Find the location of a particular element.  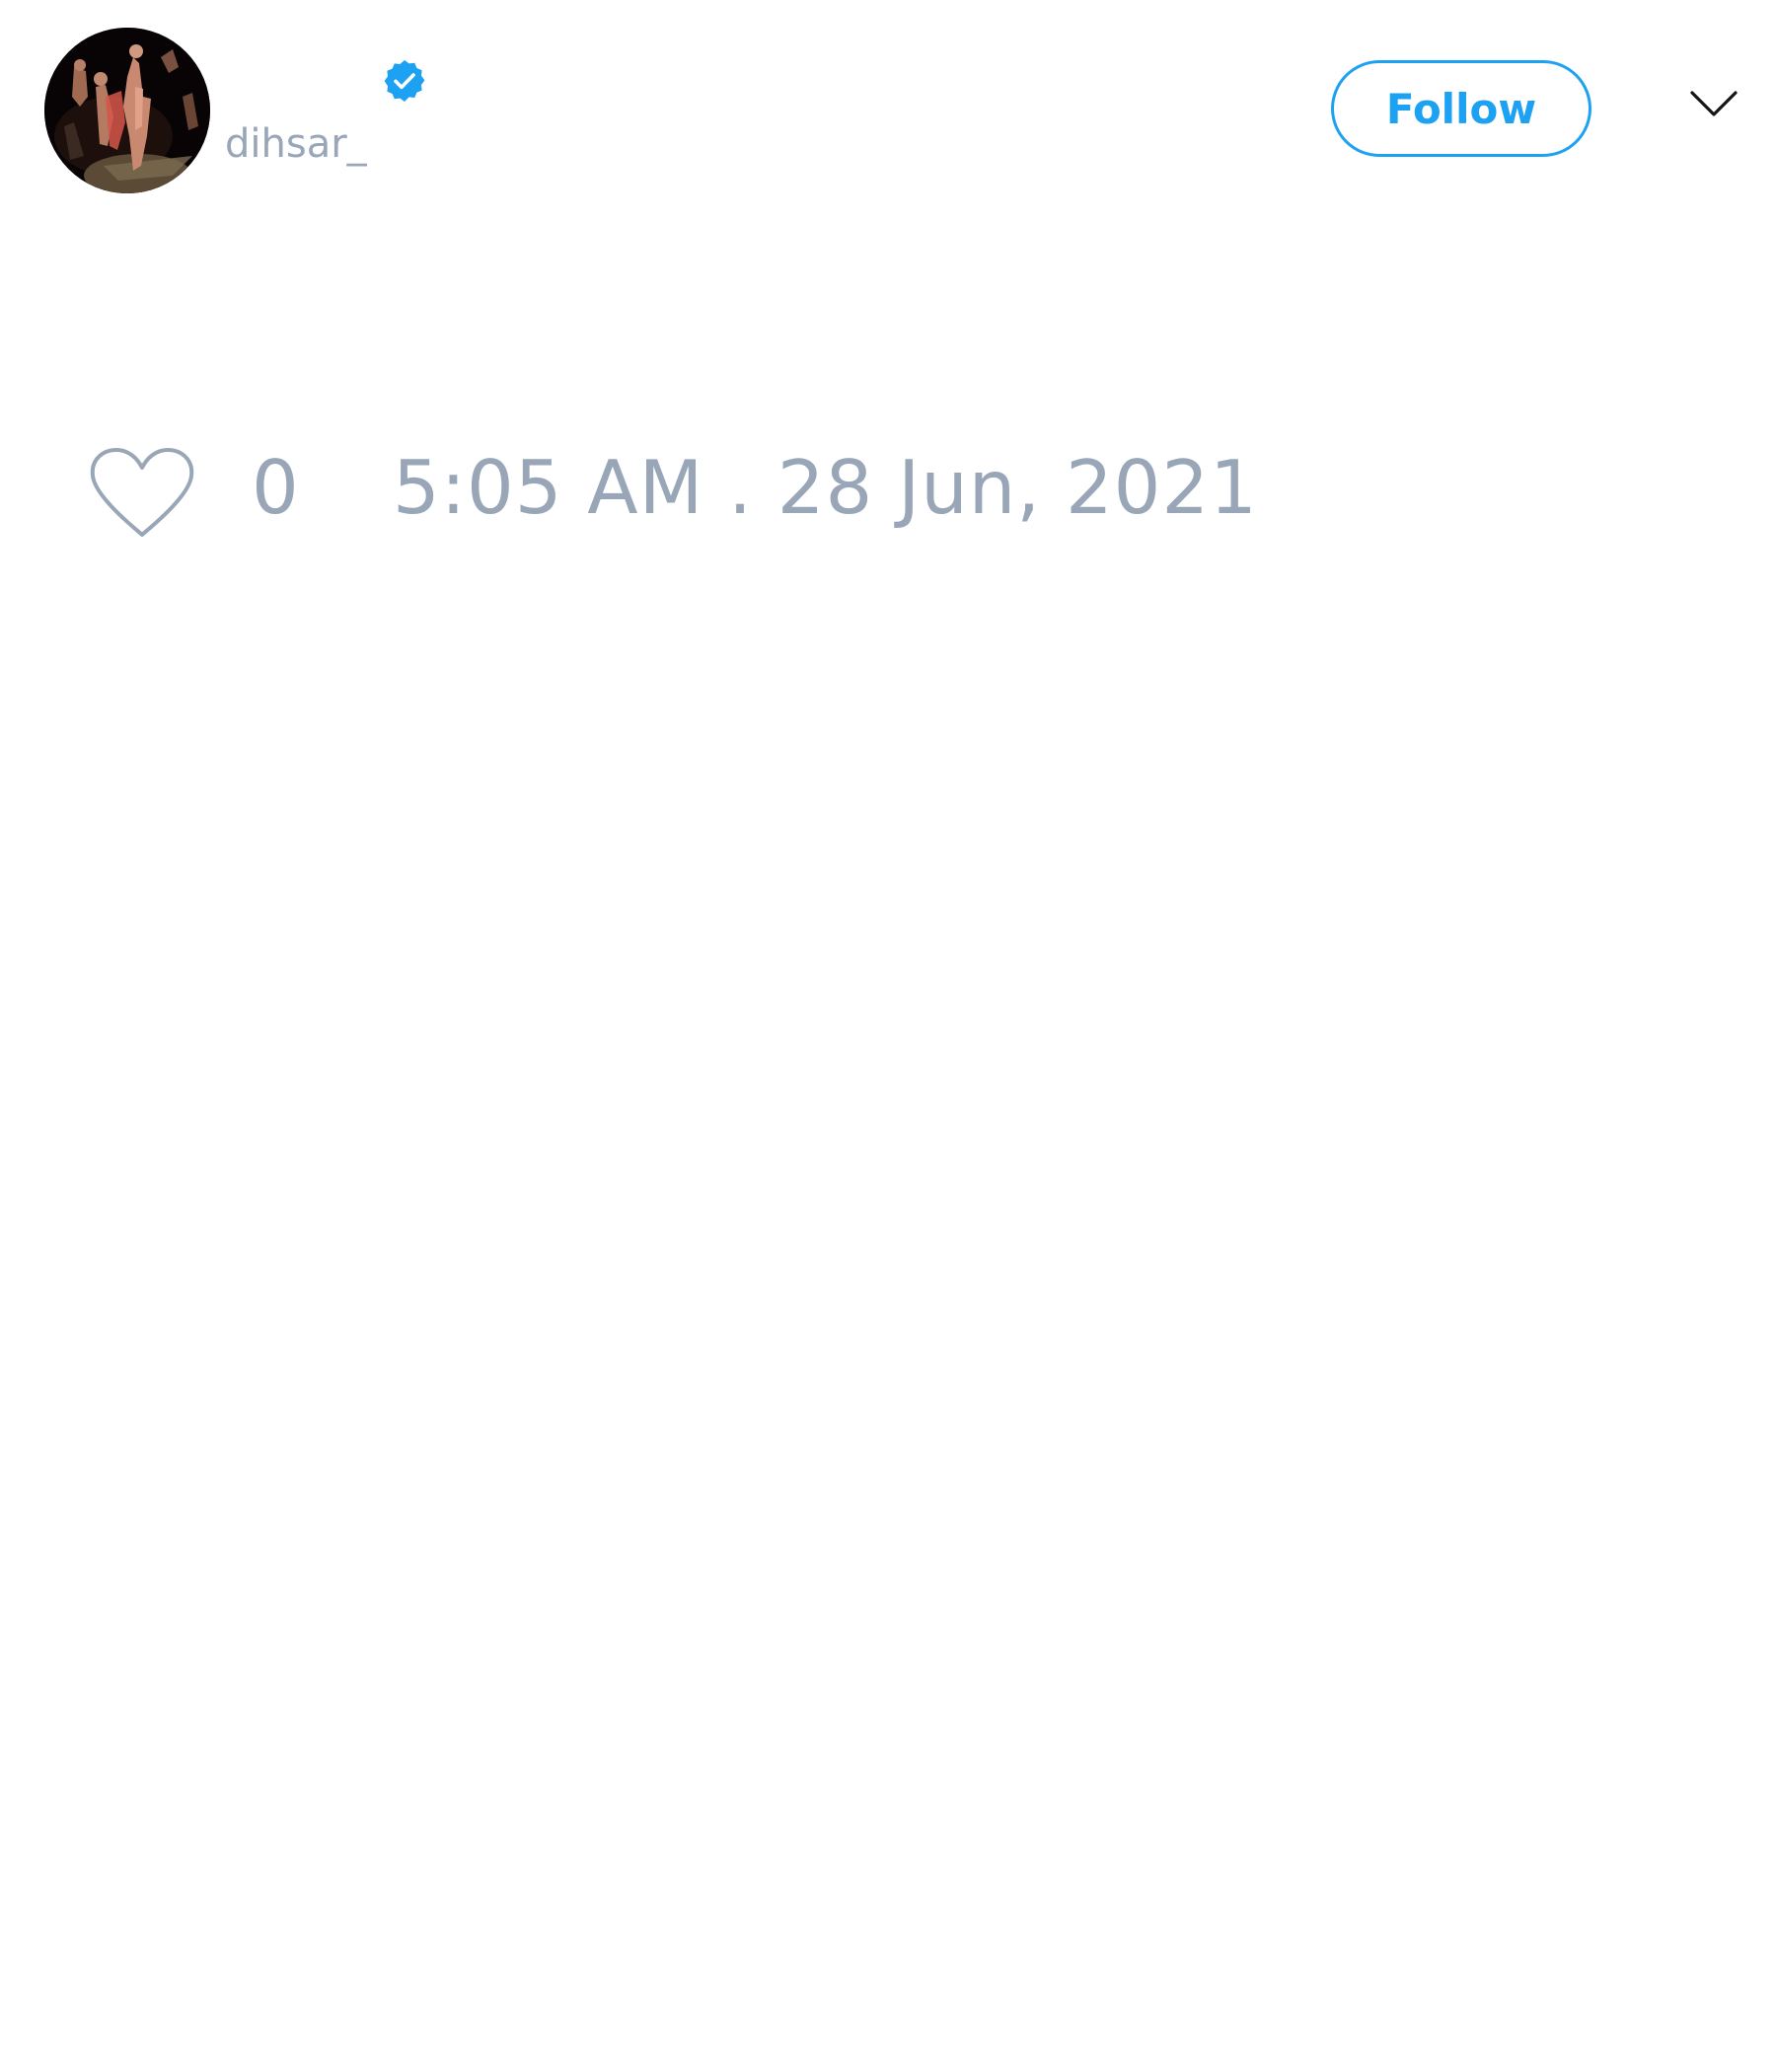

follow-button: Follow is located at coordinates (1461, 109).